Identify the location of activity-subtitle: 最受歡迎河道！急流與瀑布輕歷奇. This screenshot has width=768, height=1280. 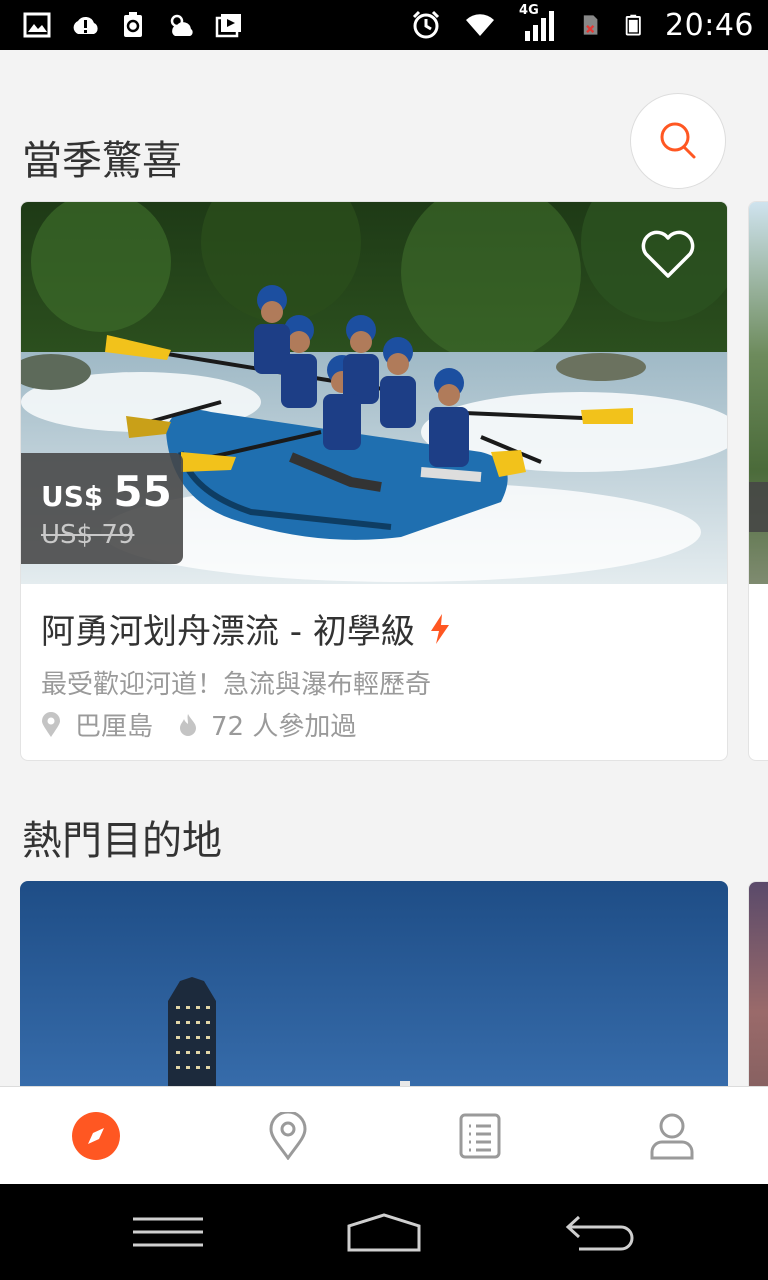
(236, 685).